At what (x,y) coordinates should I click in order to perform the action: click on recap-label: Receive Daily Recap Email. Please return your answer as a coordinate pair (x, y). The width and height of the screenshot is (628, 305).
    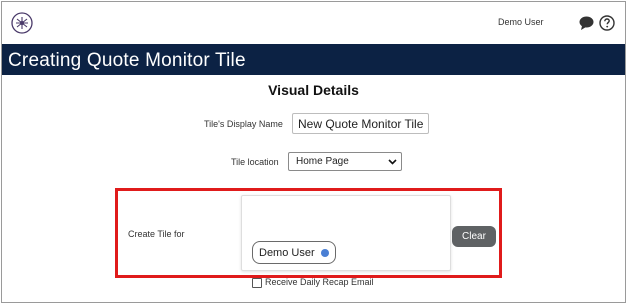
    Looking at the image, I should click on (319, 282).